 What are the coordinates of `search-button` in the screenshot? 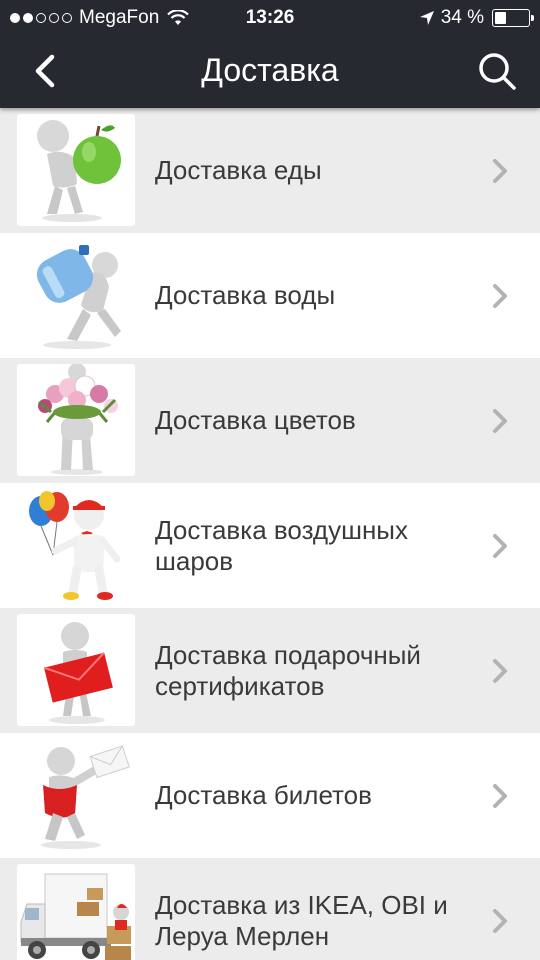 It's located at (497, 71).